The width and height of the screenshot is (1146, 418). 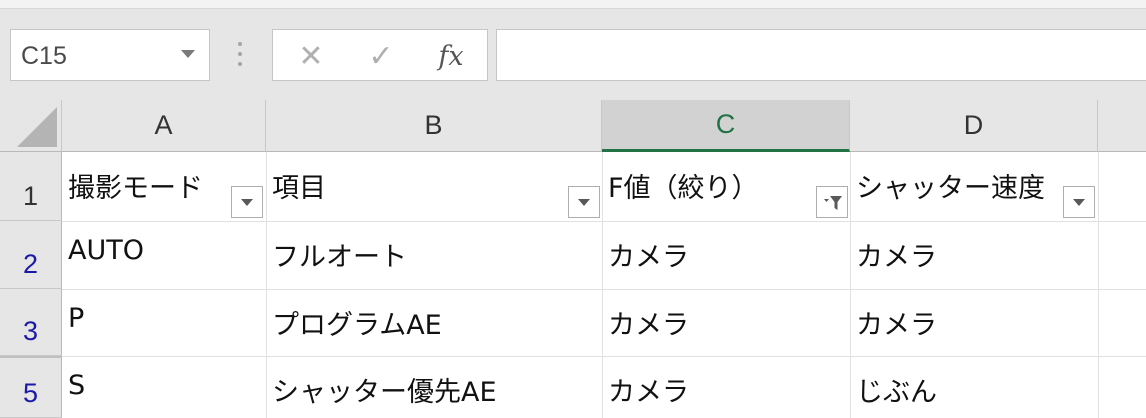 I want to click on cell-d1: シャッター速度, so click(x=950, y=185).